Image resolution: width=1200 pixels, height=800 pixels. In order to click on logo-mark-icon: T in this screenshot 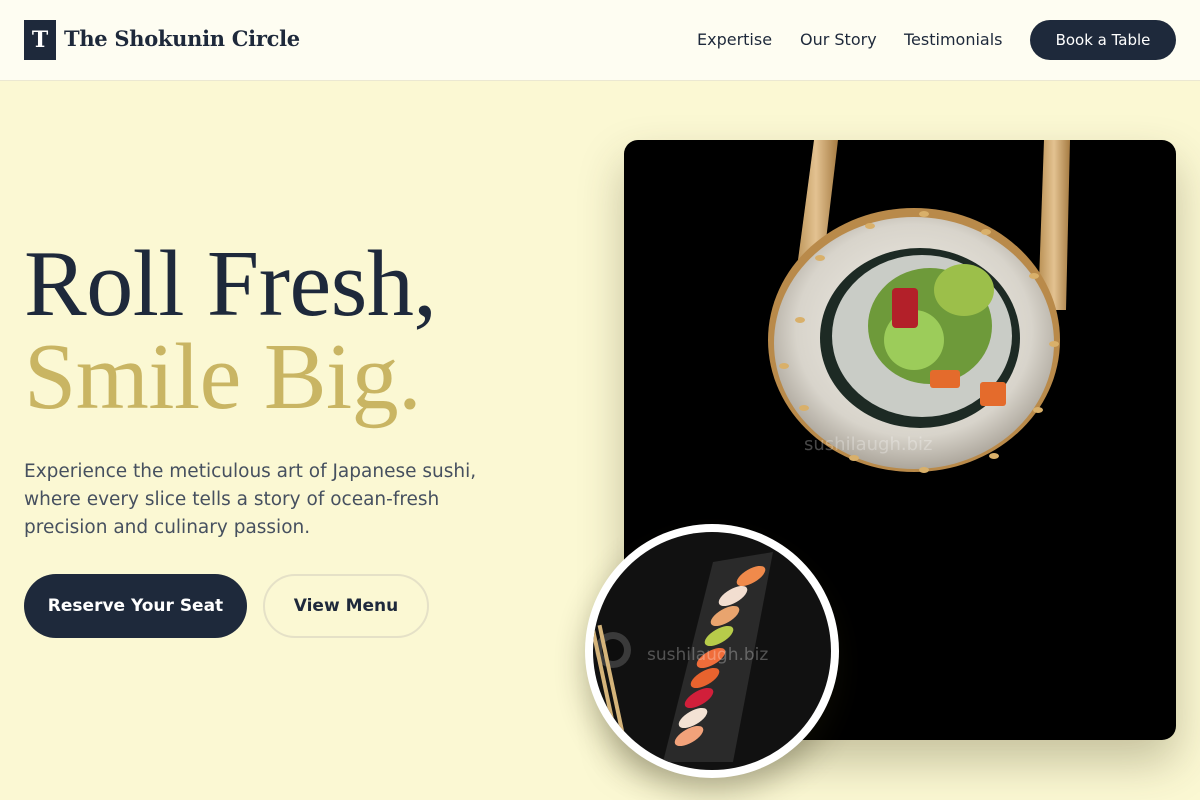, I will do `click(40, 40)`.